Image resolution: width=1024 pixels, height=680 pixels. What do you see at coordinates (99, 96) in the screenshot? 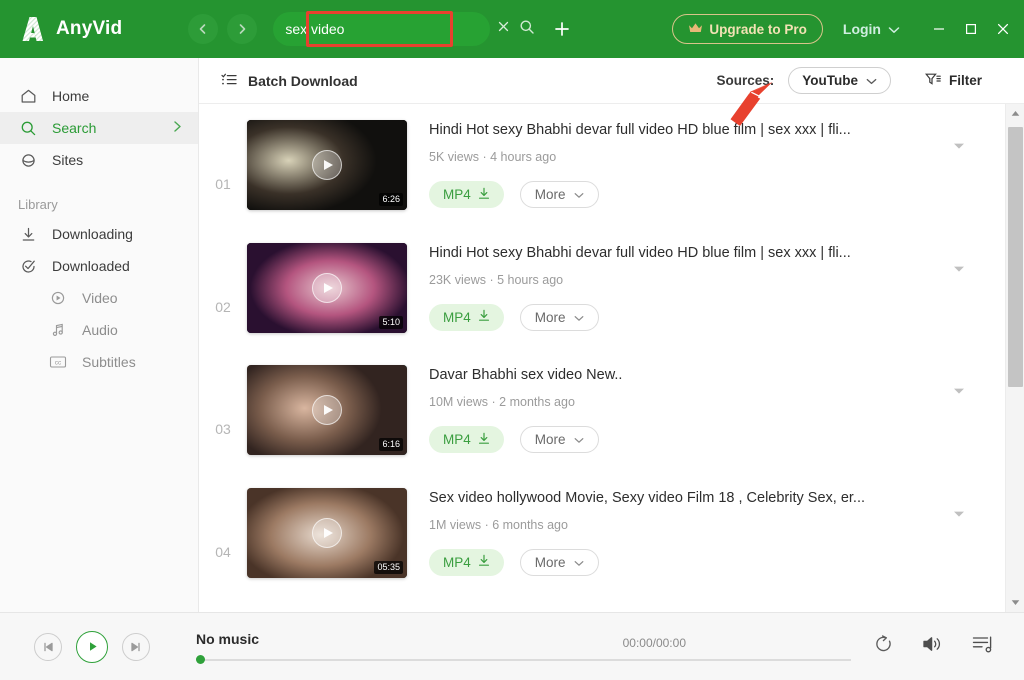
I see `sidebar-item-home: Home` at bounding box center [99, 96].